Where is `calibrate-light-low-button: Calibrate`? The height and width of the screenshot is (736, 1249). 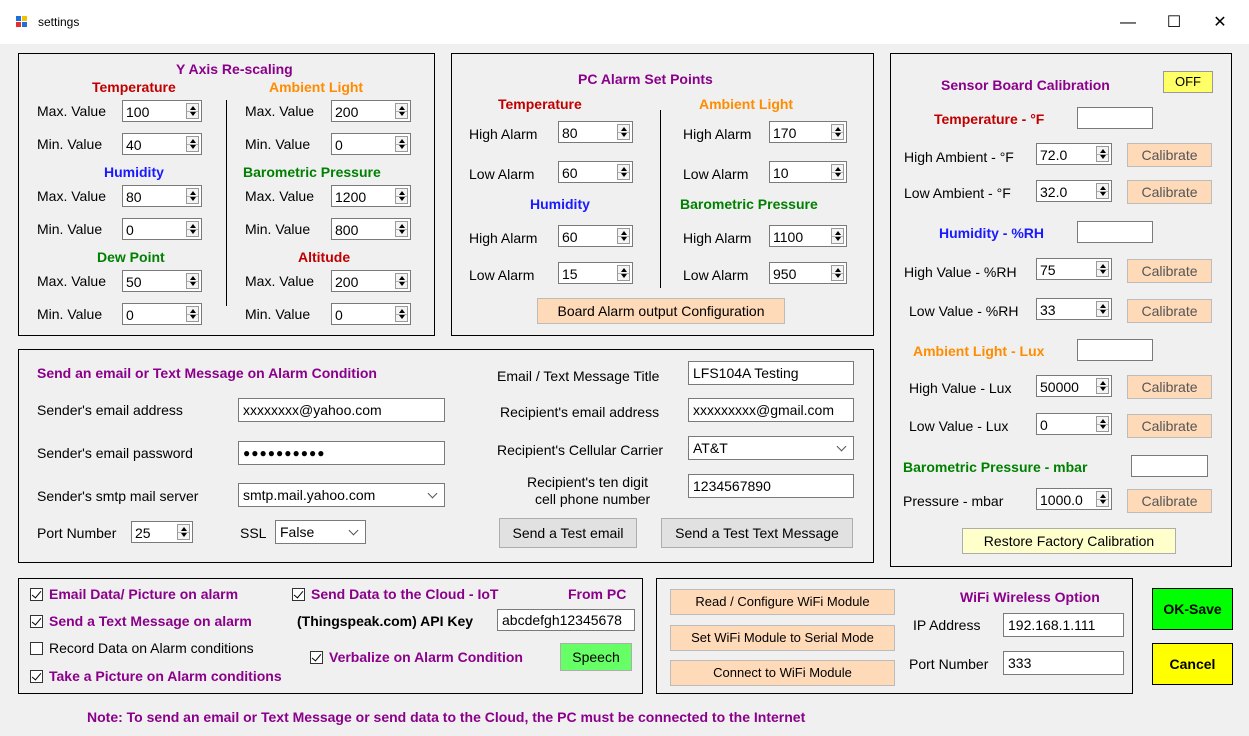 calibrate-light-low-button: Calibrate is located at coordinates (1169, 426).